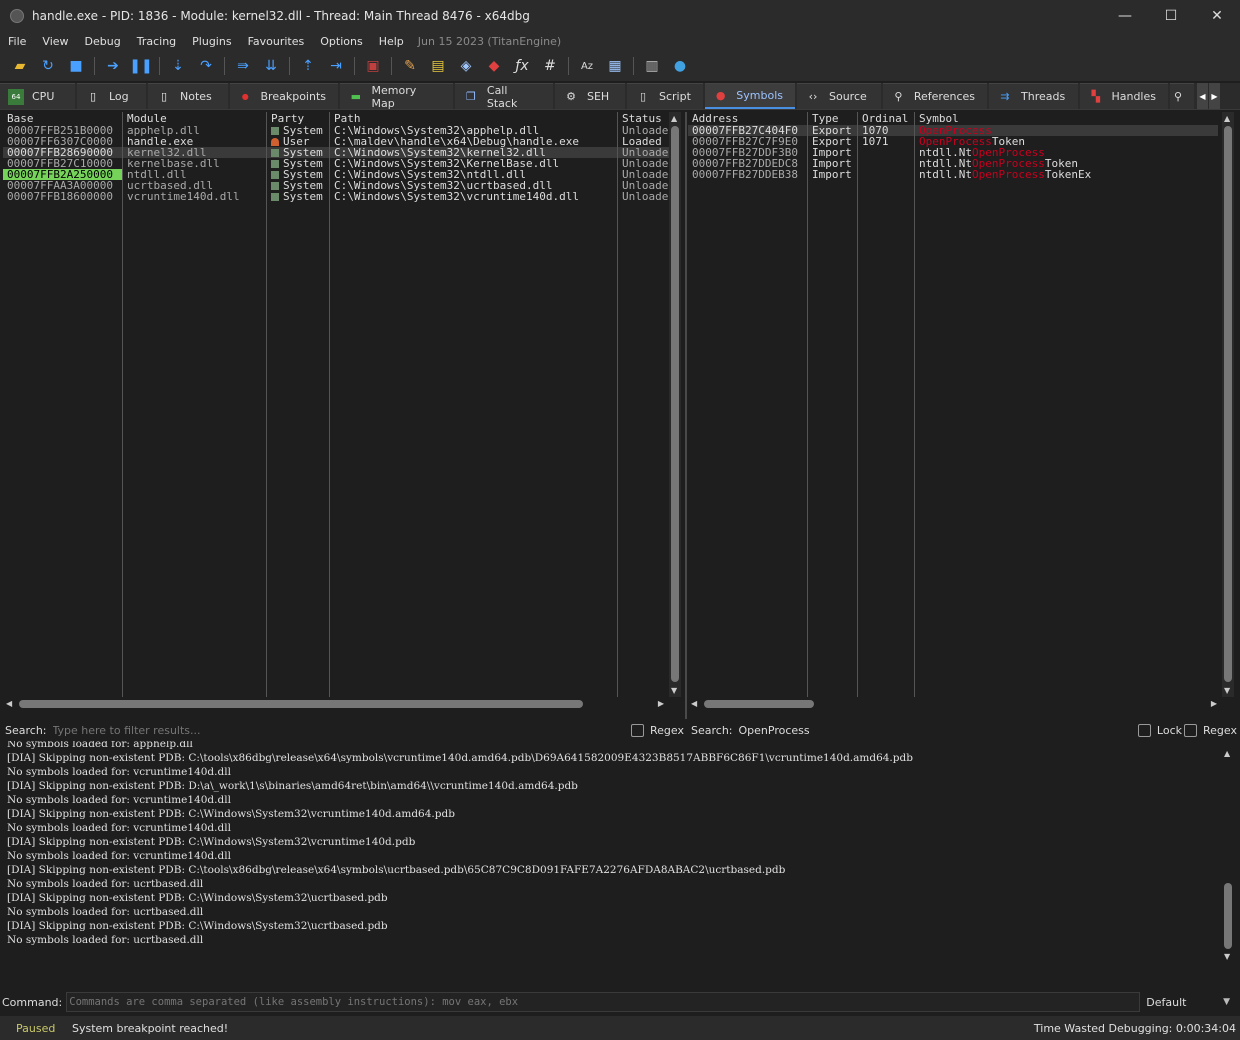 This screenshot has width=1240, height=1040. What do you see at coordinates (271, 66) in the screenshot?
I see `trace-over-icon: ⇊` at bounding box center [271, 66].